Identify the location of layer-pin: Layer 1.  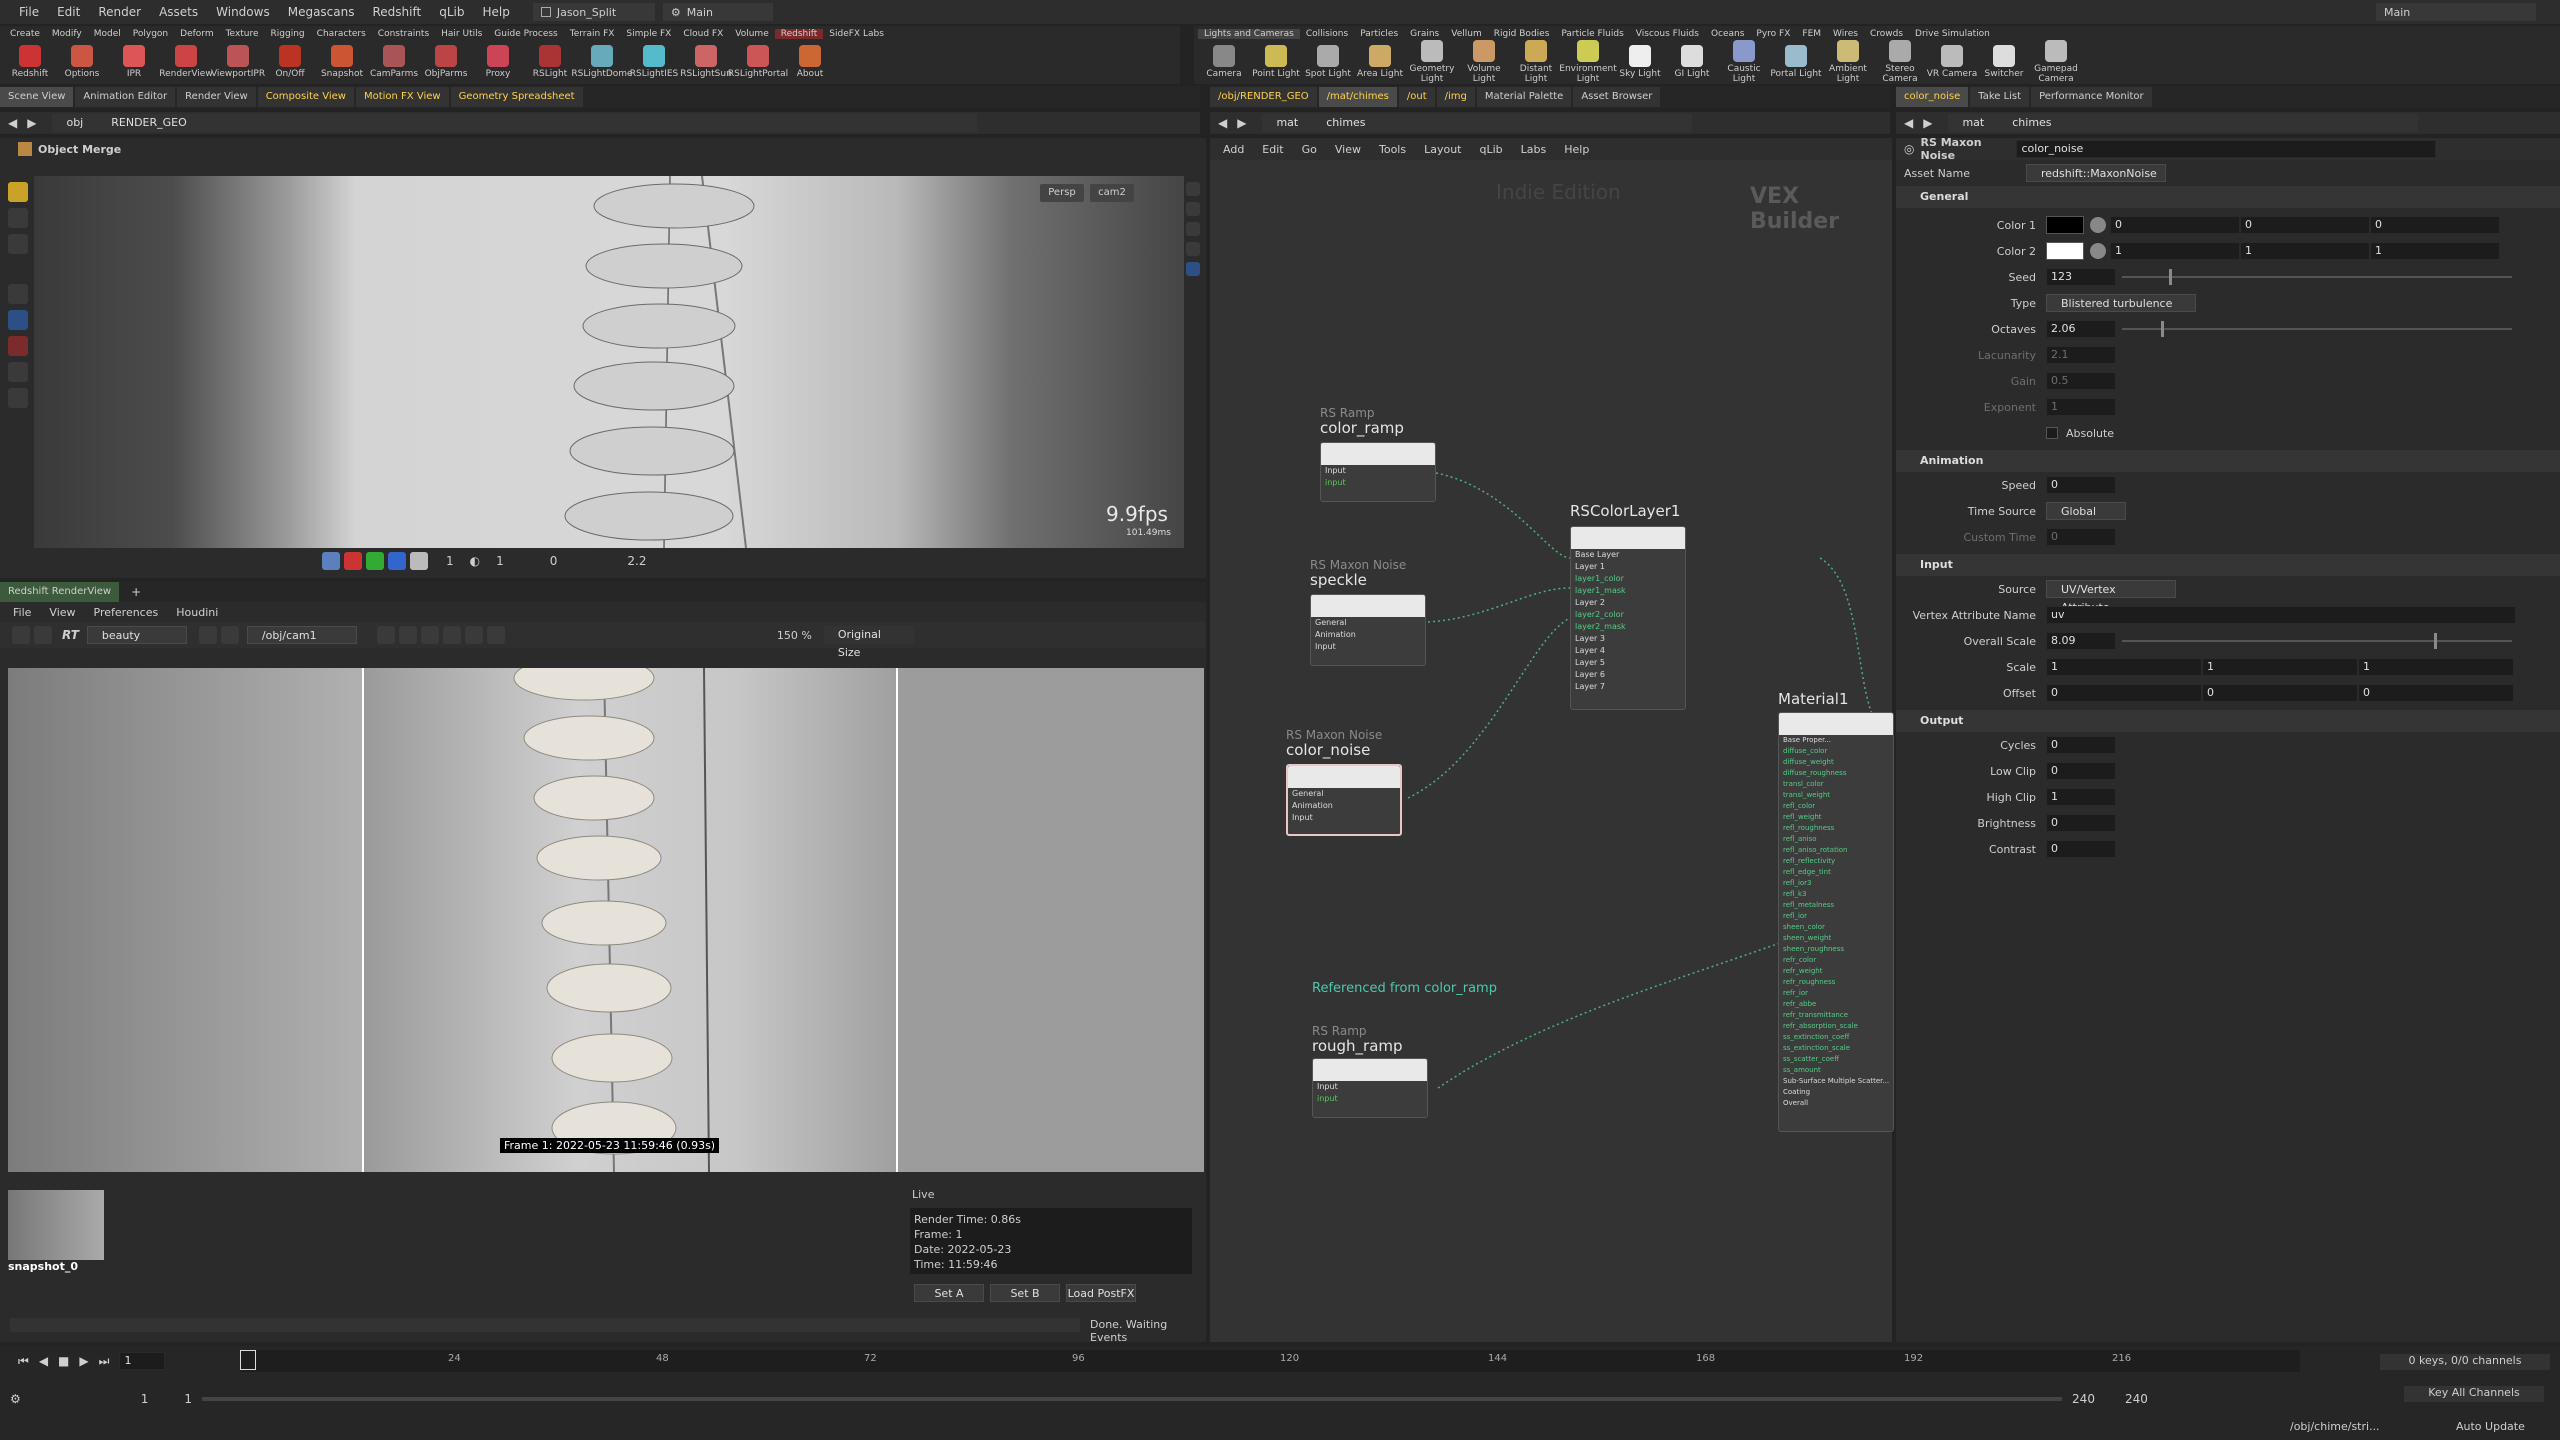
(1628, 567).